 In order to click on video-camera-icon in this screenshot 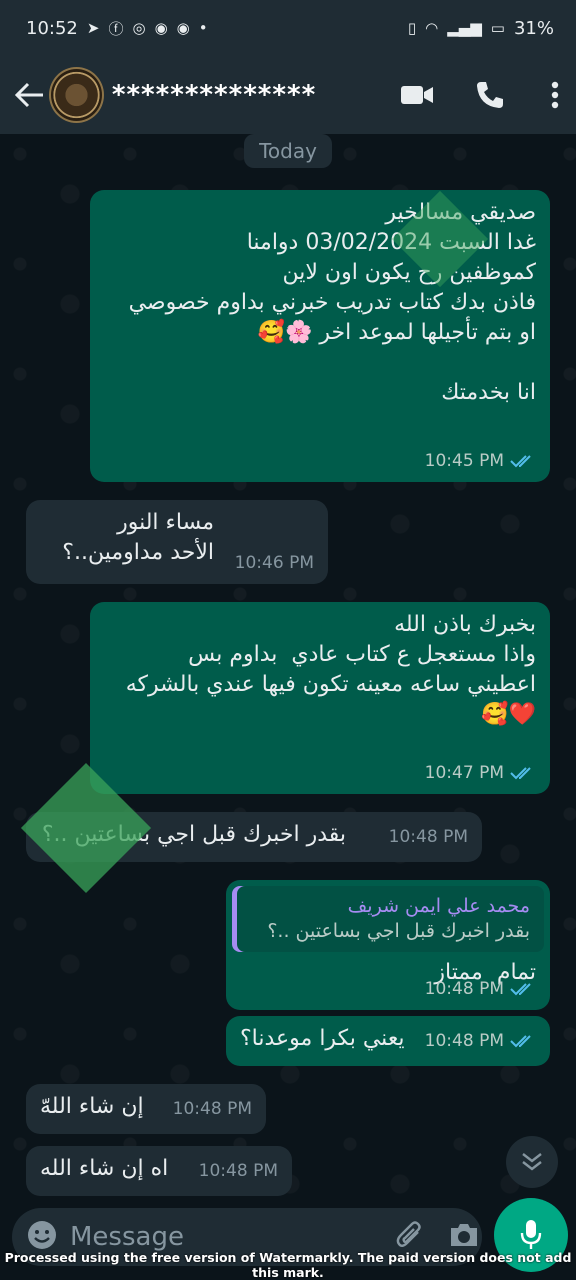, I will do `click(416, 95)`.